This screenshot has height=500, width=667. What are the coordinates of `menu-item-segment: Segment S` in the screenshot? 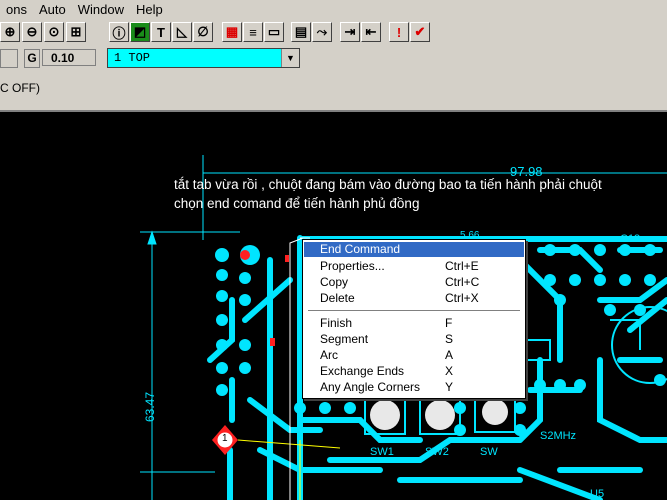 It's located at (414, 339).